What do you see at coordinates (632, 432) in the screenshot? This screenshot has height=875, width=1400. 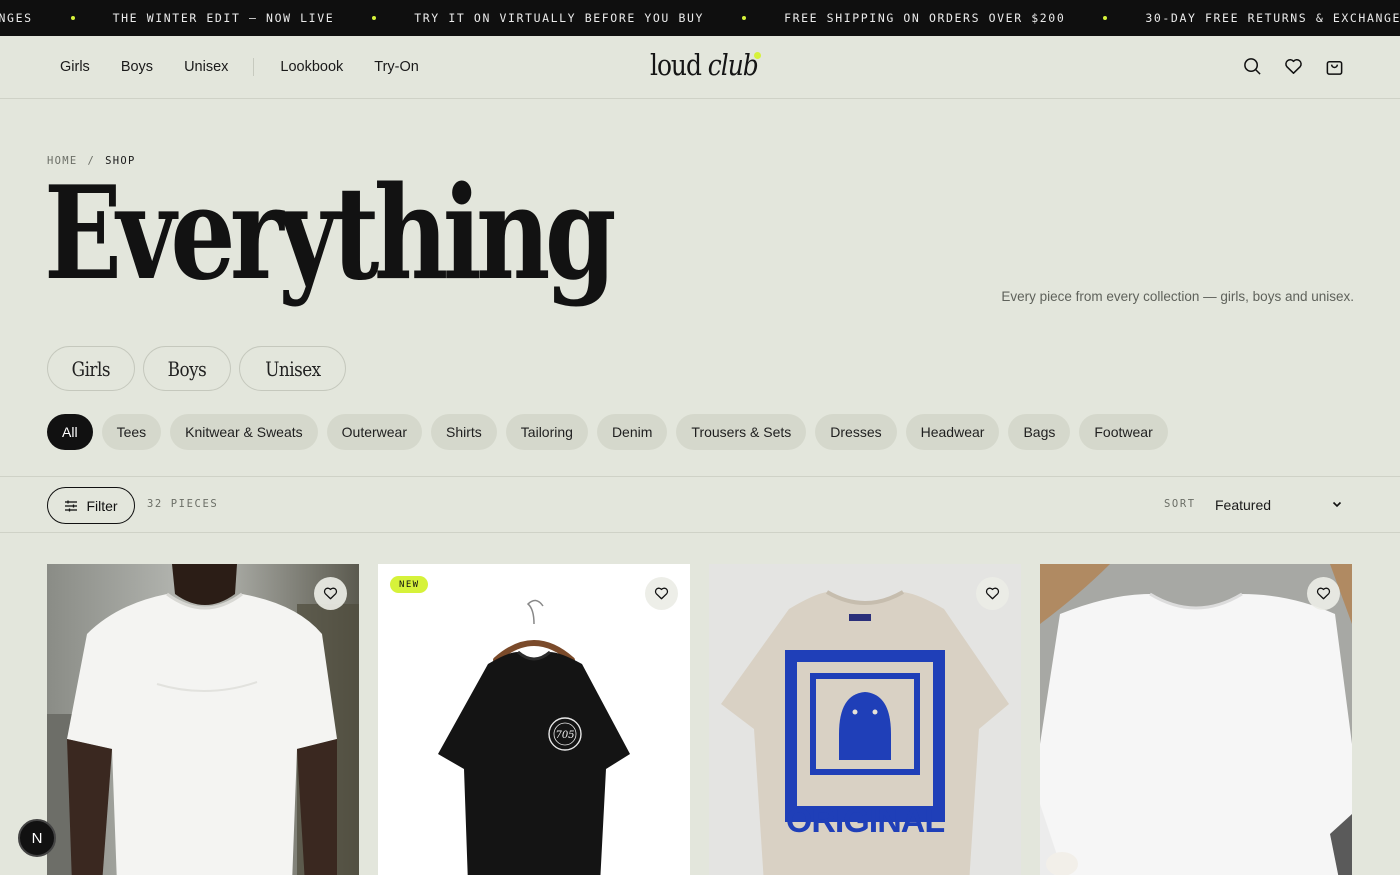 I see `category-chip-denim: Denim` at bounding box center [632, 432].